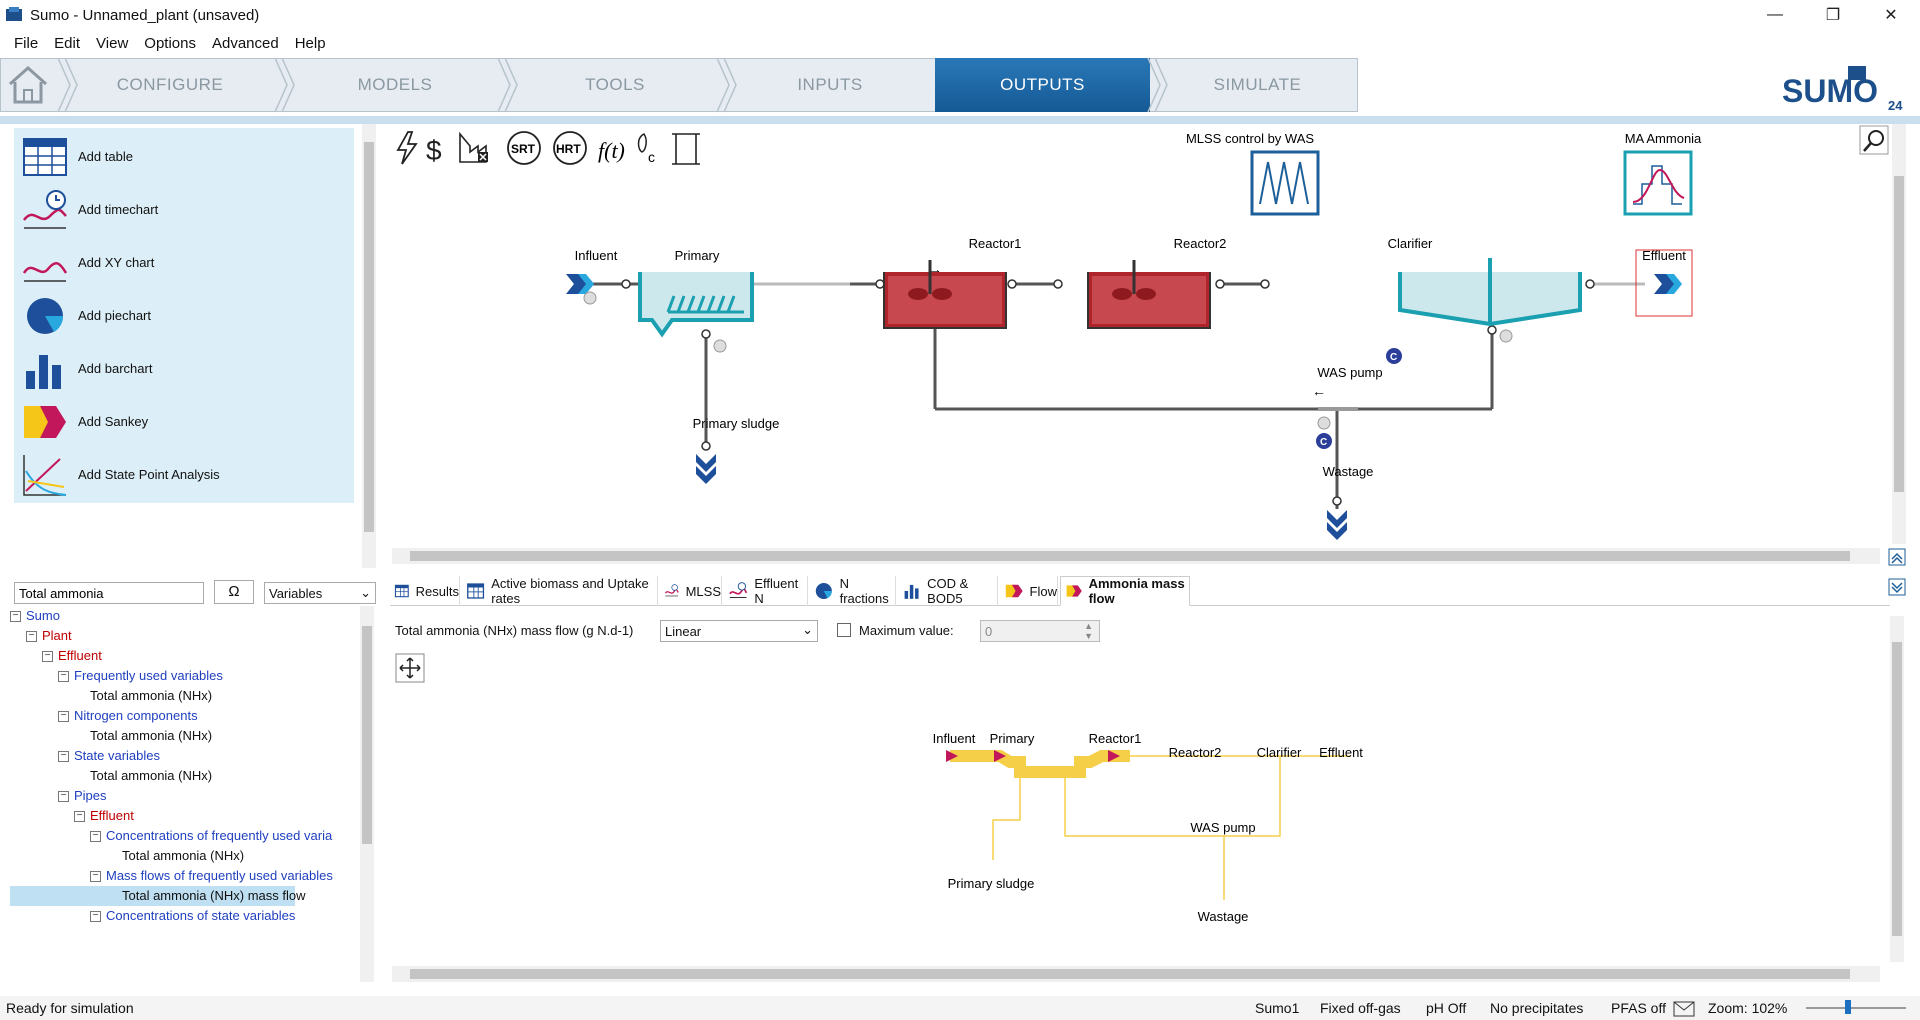 This screenshot has height=1020, width=1920. I want to click on title-bar: Sumo - Unnamed_plant (unsaved) — ❐ ✕, so click(960, 15).